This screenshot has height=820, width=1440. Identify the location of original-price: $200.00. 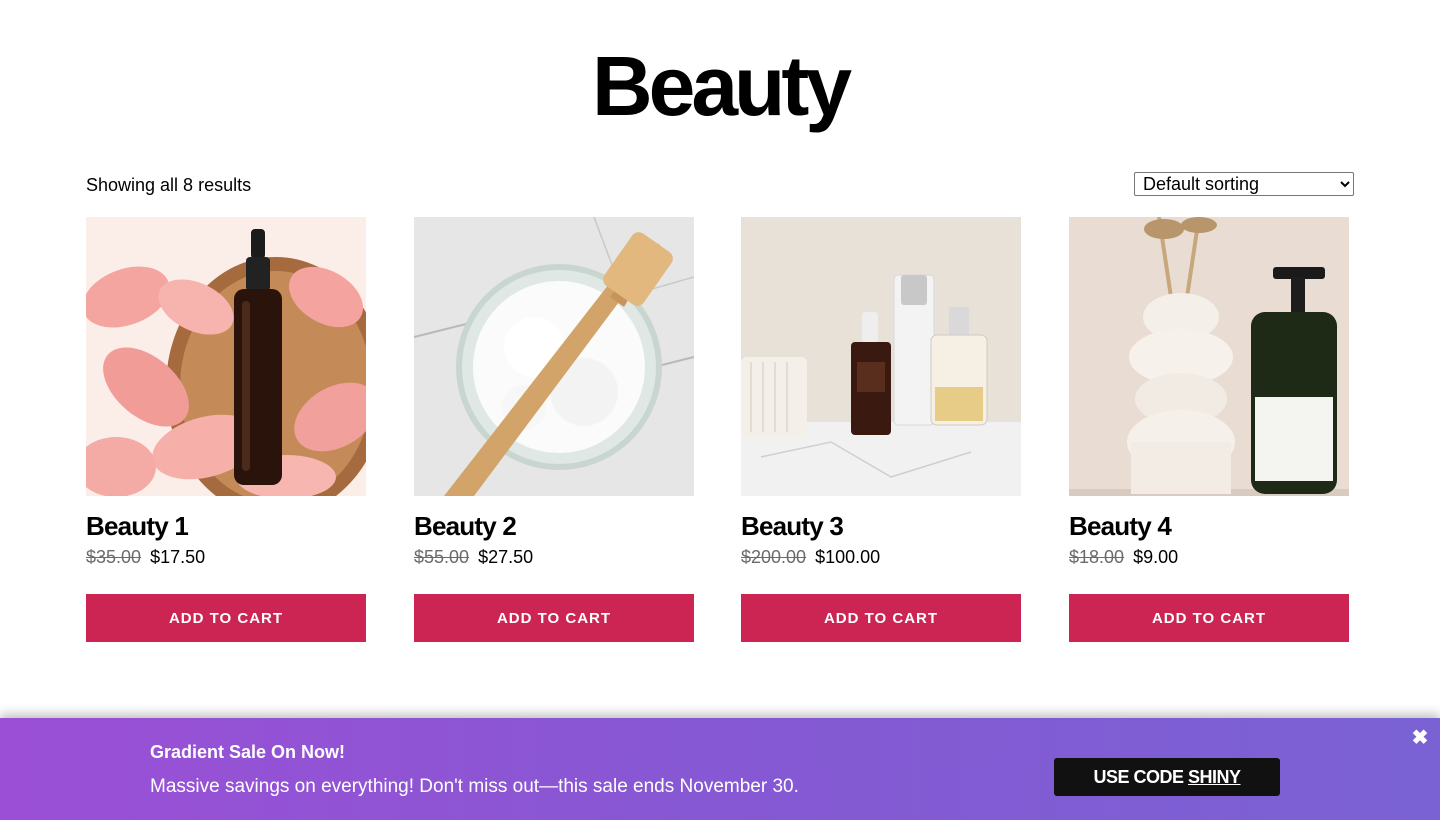
(774, 557).